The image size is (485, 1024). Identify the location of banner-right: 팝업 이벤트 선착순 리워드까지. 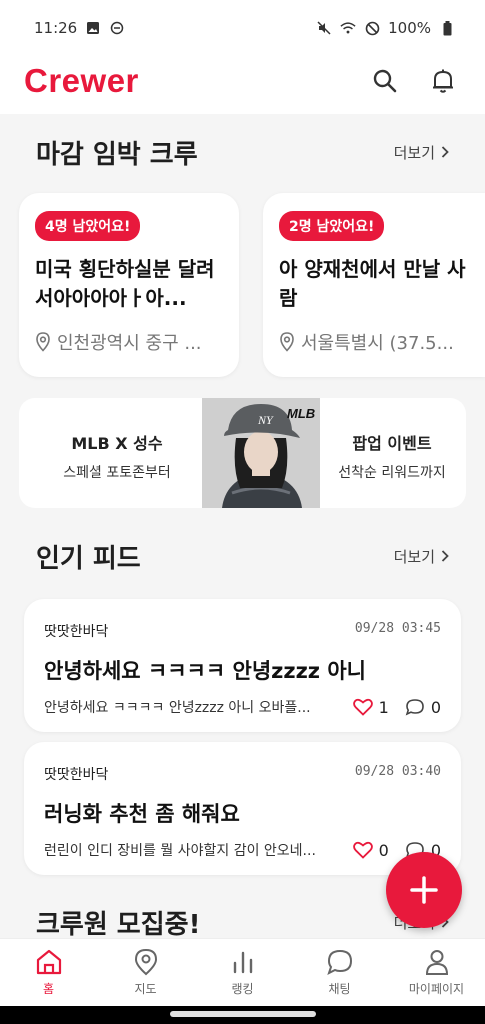
(392, 456).